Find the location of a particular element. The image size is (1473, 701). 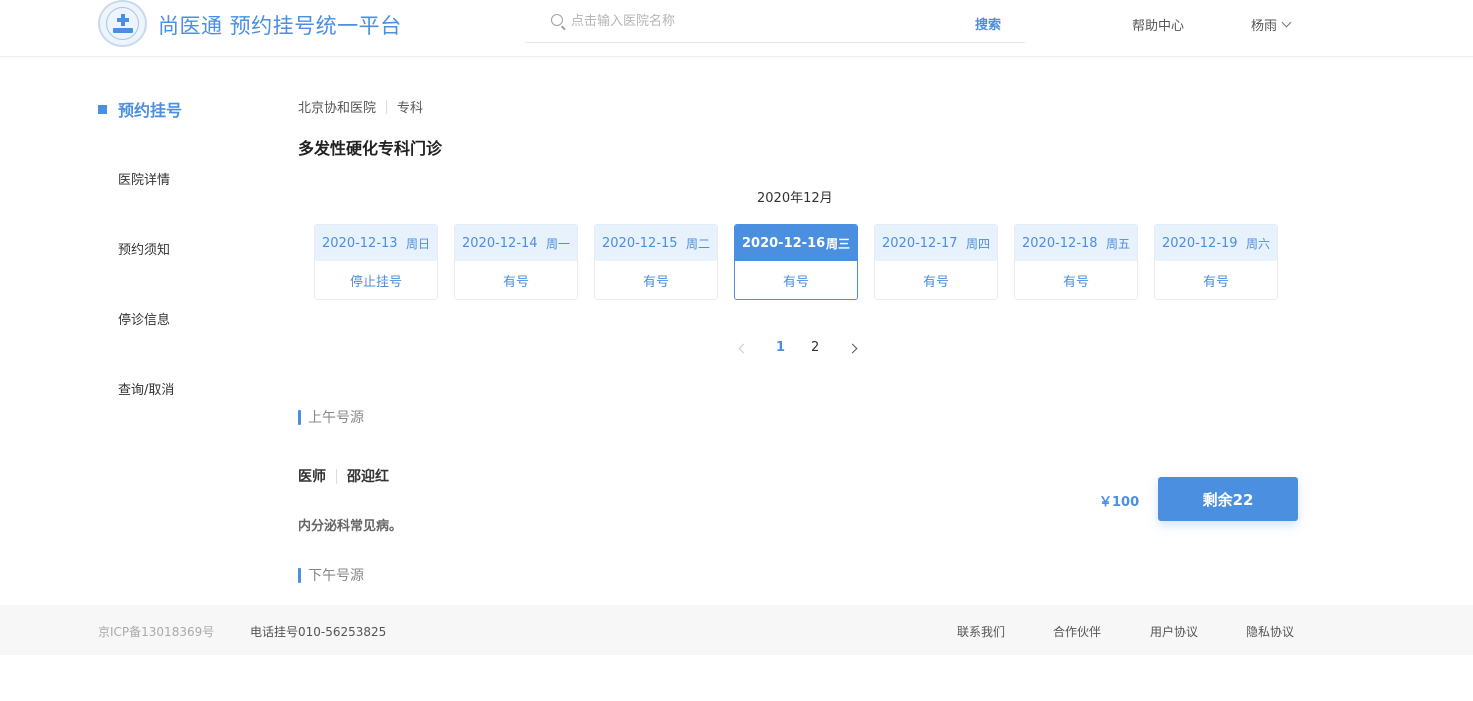

site-logo is located at coordinates (122, 23).